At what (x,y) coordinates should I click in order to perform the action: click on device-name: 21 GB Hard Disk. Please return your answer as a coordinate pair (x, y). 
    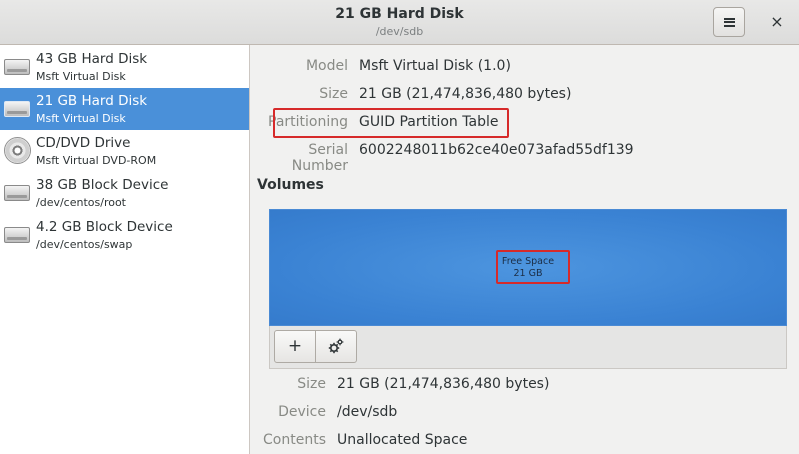
    Looking at the image, I should click on (92, 101).